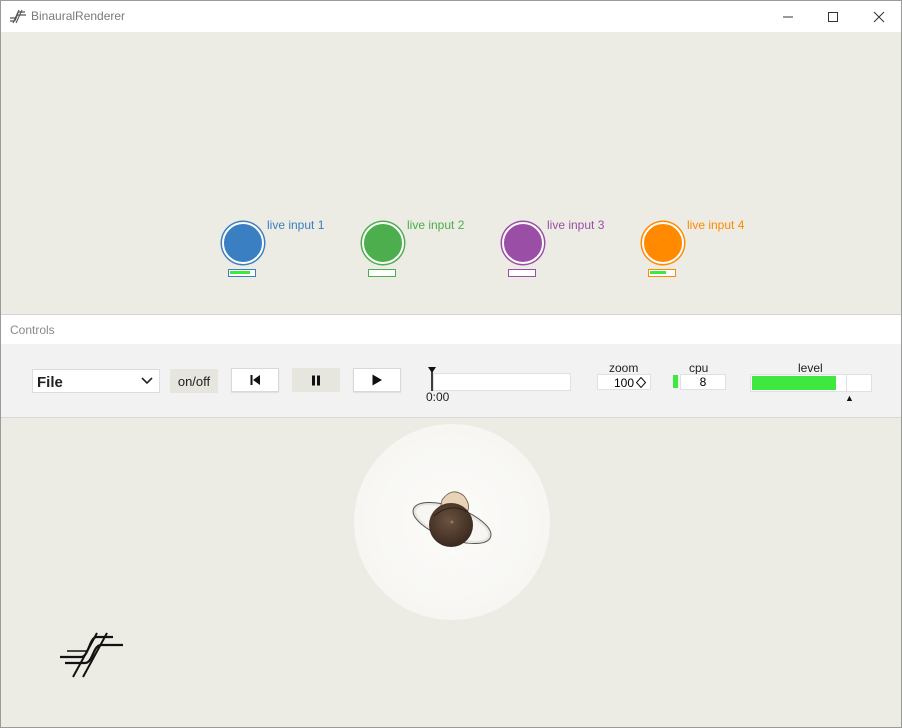 The width and height of the screenshot is (902, 728). Describe the element at coordinates (624, 368) in the screenshot. I see `zoom-label: zoom` at that location.